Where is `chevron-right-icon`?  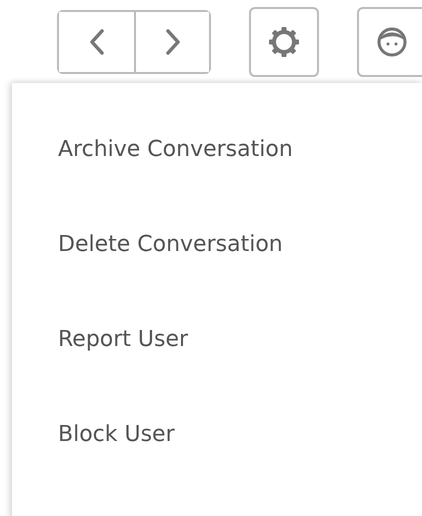 chevron-right-icon is located at coordinates (172, 42).